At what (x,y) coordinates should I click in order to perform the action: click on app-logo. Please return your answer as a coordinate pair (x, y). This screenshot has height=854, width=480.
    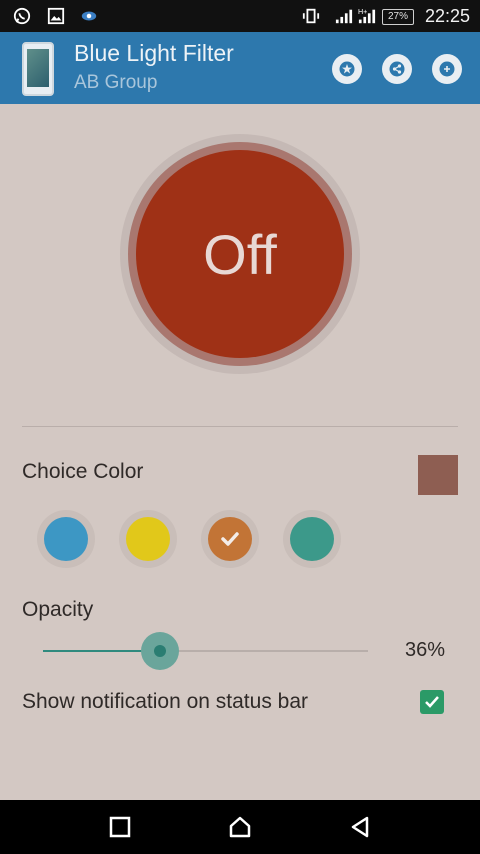
    Looking at the image, I should click on (38, 69).